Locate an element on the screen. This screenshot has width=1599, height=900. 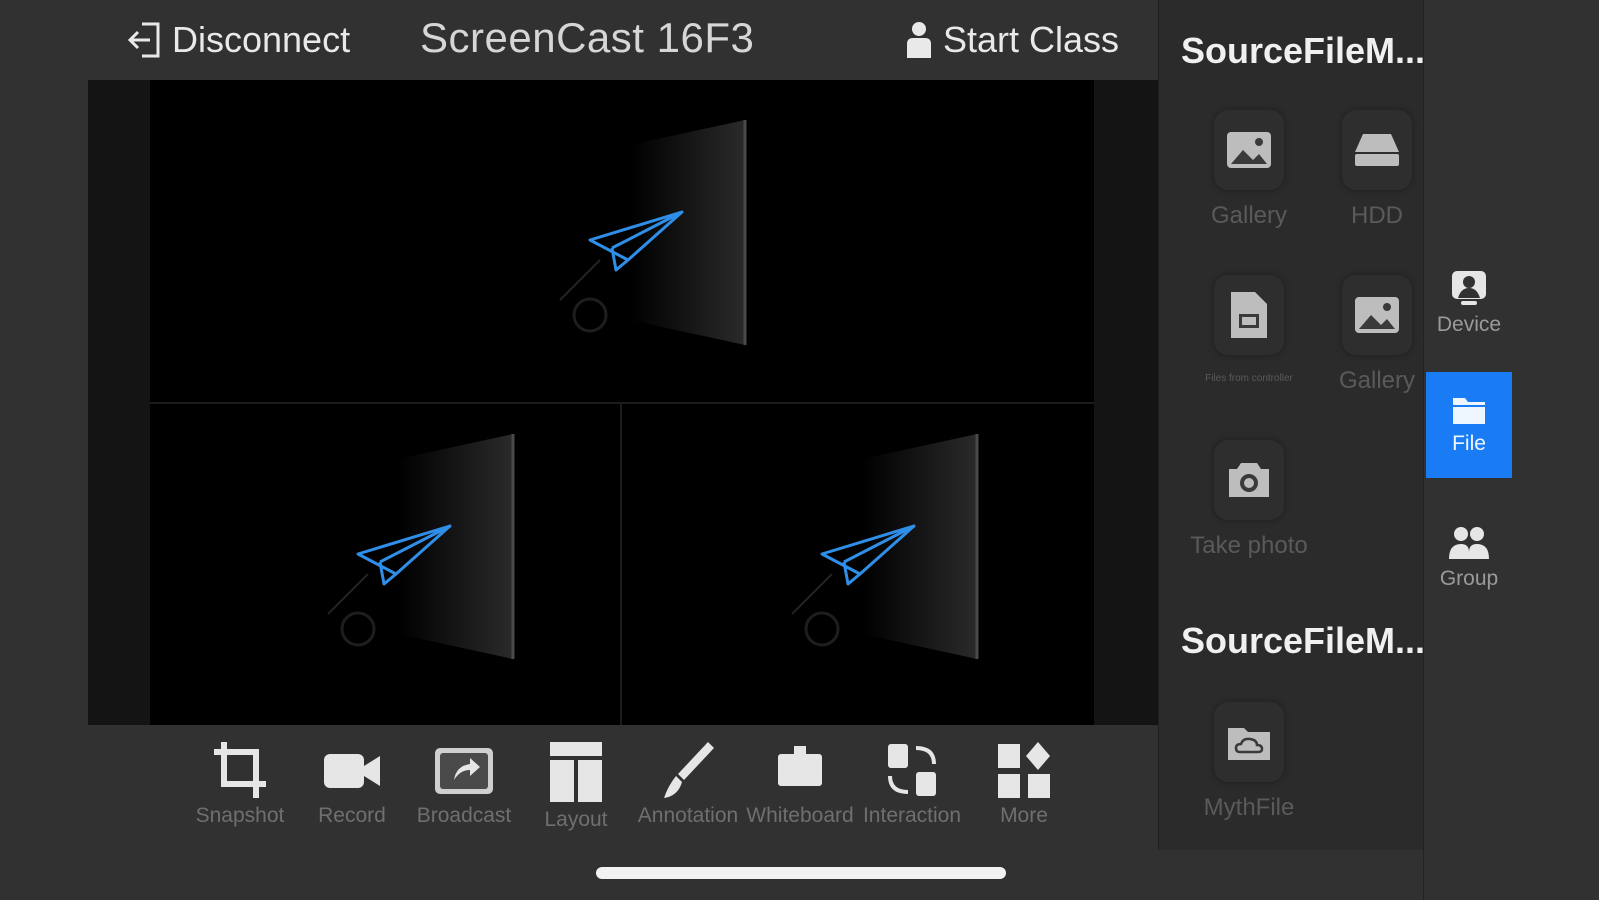
more-button: More is located at coordinates (1024, 795).